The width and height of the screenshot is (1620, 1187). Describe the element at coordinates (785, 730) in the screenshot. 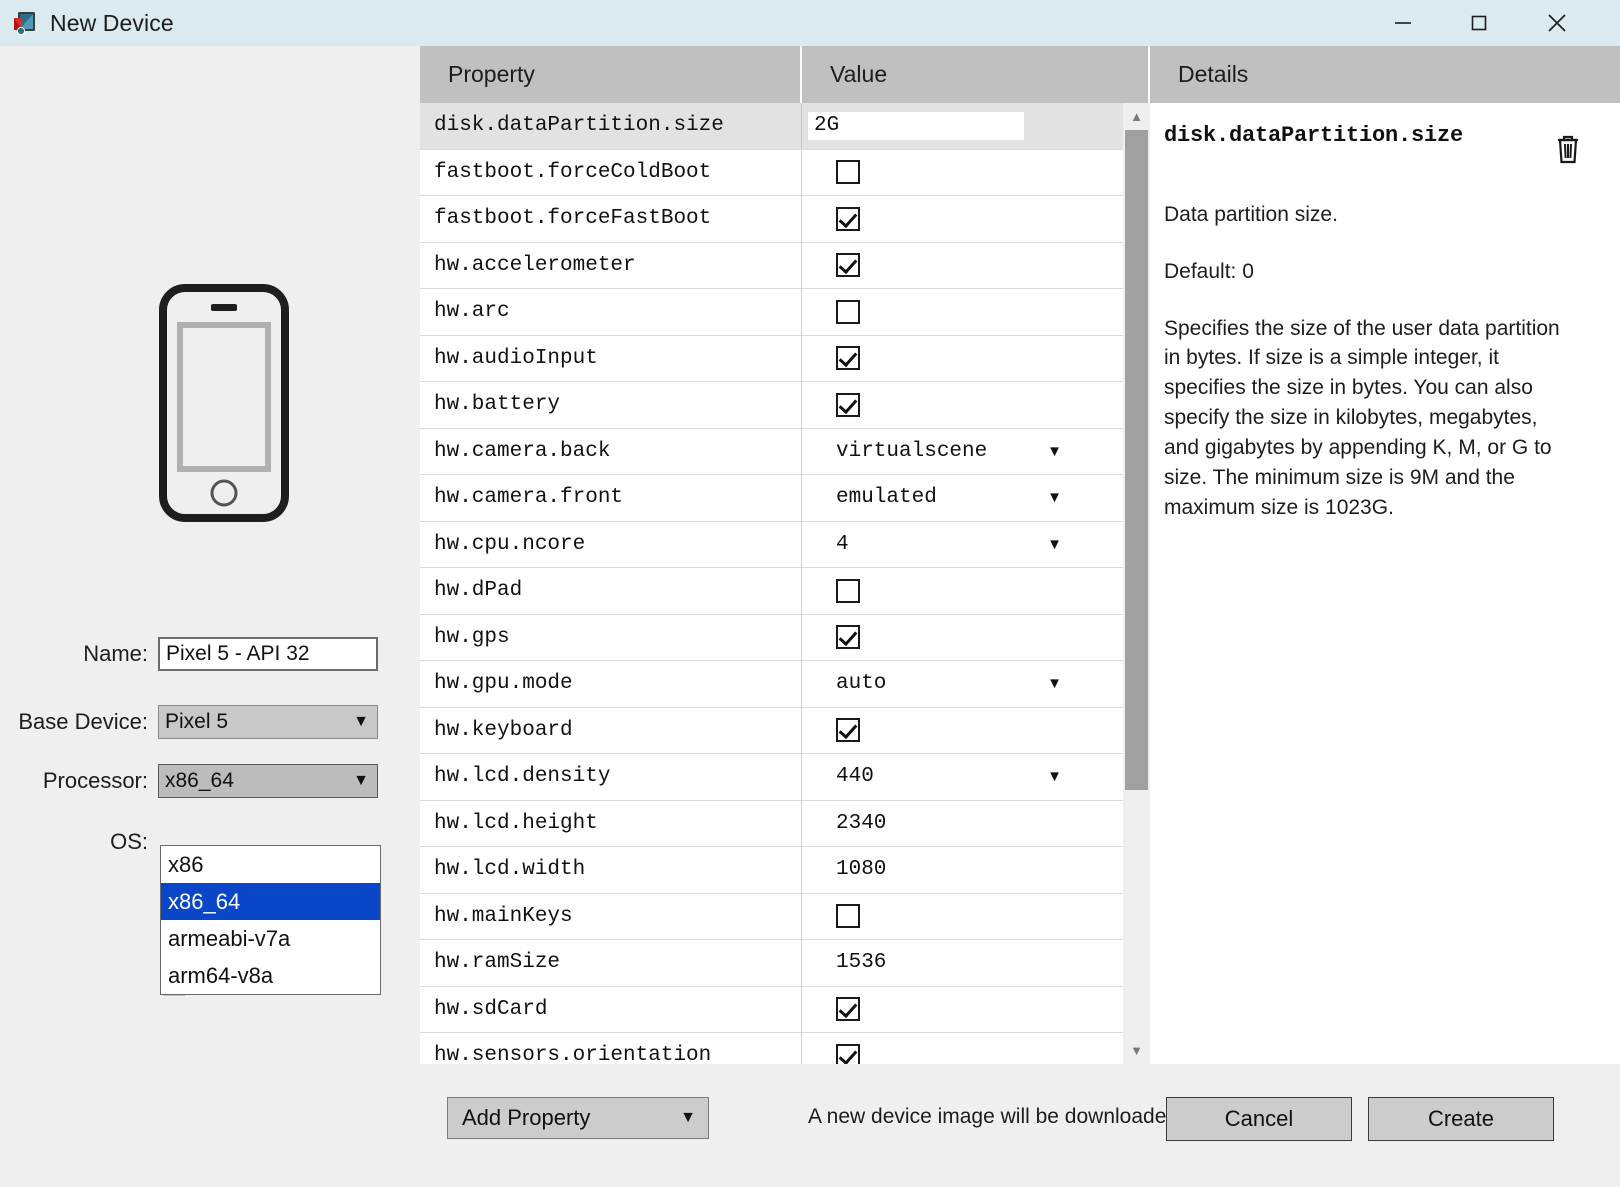

I see `table-row: hw.keyboard` at that location.